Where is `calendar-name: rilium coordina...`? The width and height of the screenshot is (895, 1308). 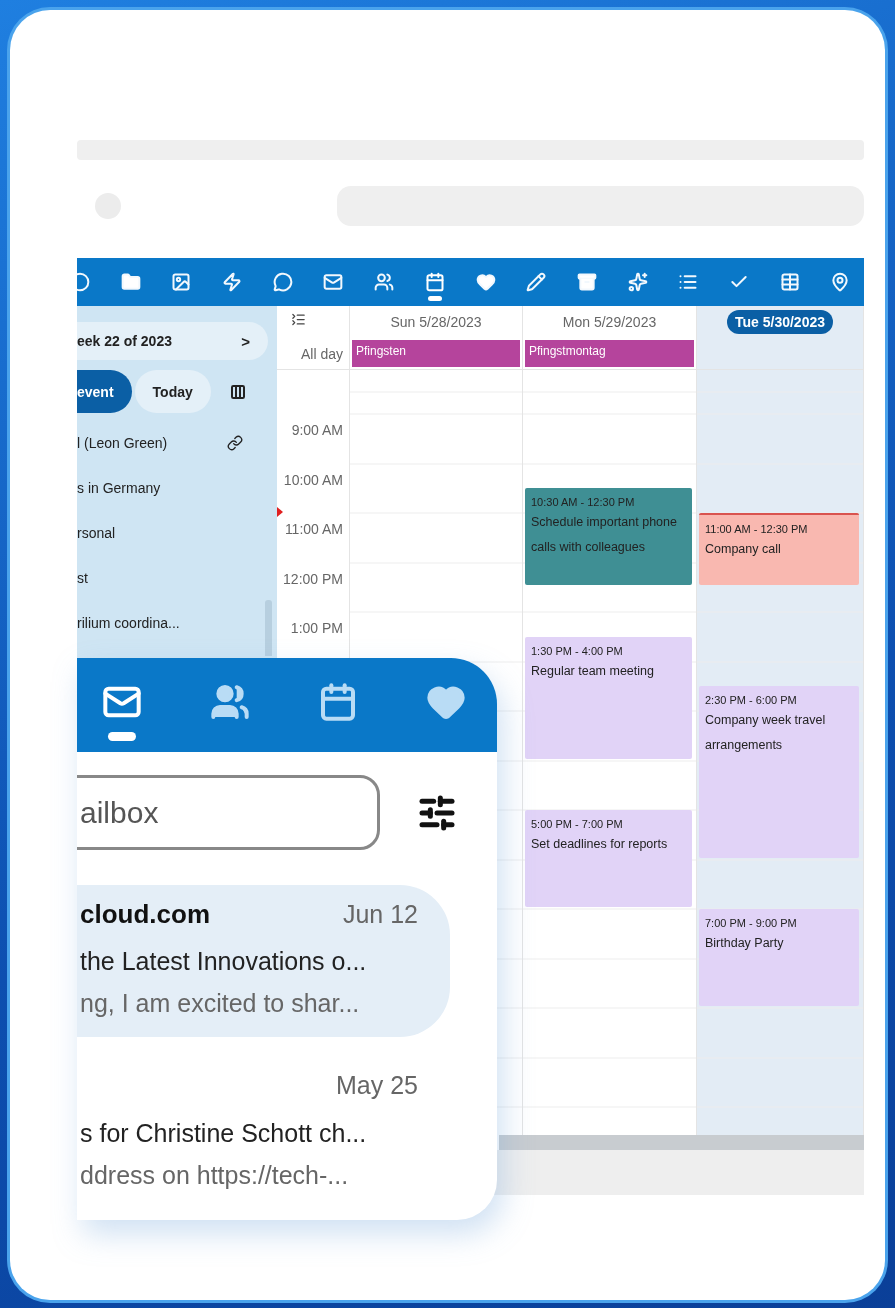 calendar-name: rilium coordina... is located at coordinates (128, 622).